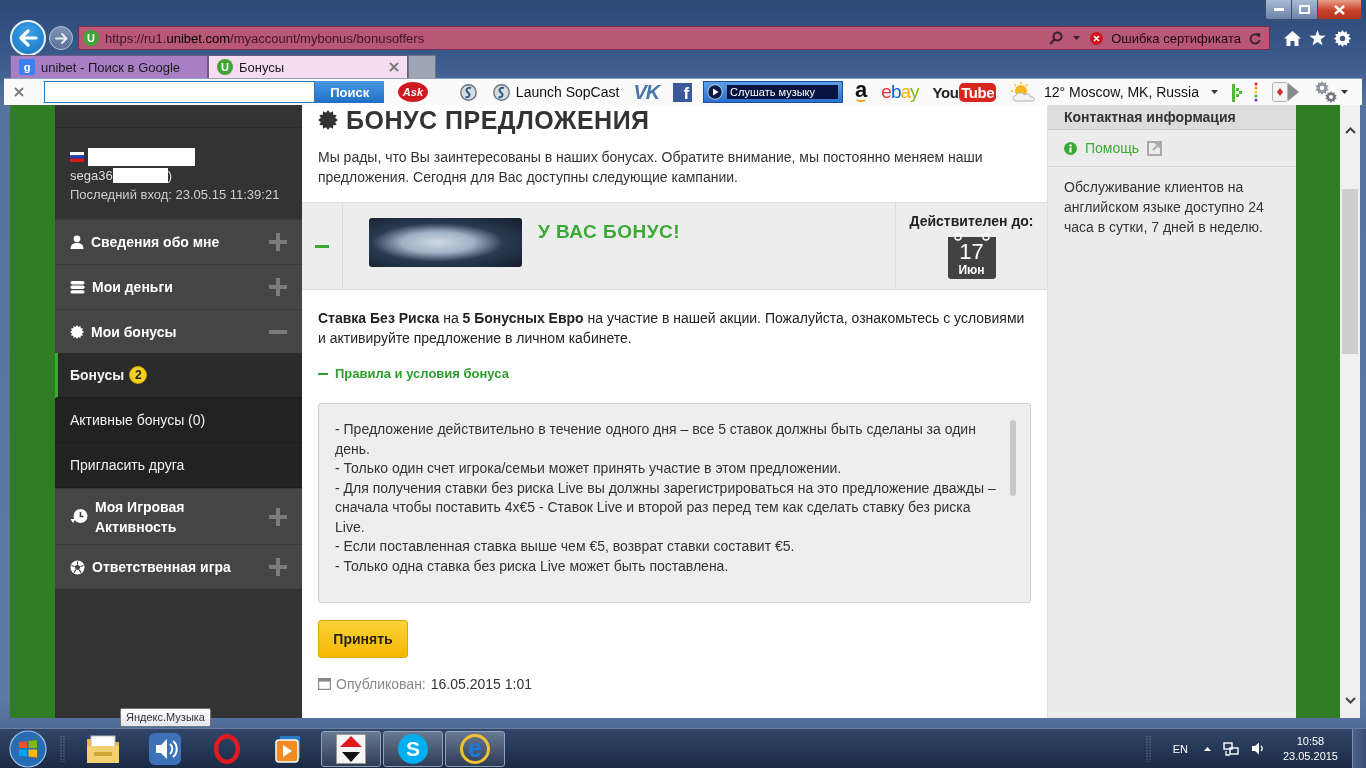  What do you see at coordinates (265, 38) in the screenshot?
I see `url-text: https://ru1.unibet.com/myaccount/mybonus/bonusoffers` at bounding box center [265, 38].